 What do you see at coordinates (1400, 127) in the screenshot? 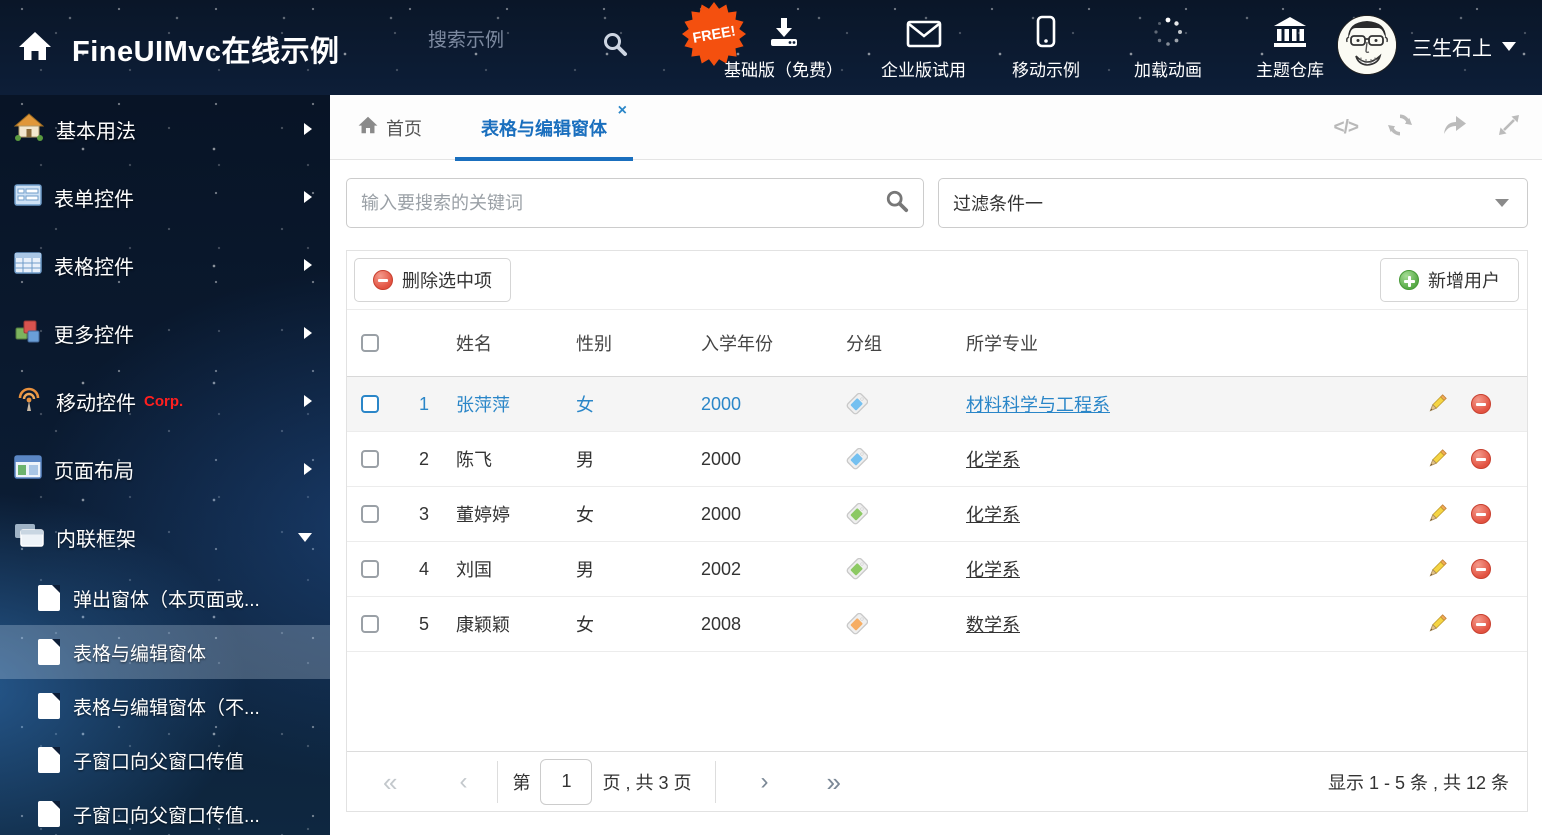
I see `refresh-icon` at bounding box center [1400, 127].